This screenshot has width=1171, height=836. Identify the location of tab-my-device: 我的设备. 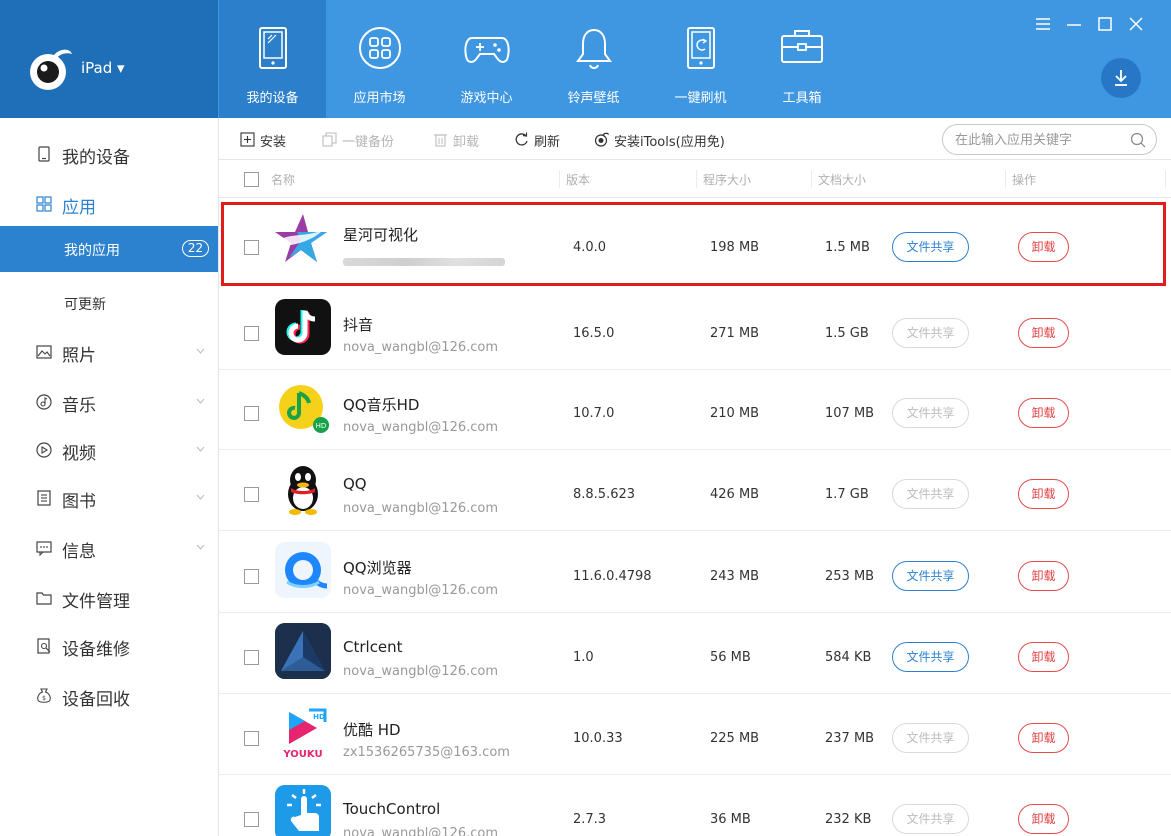
(272, 59).